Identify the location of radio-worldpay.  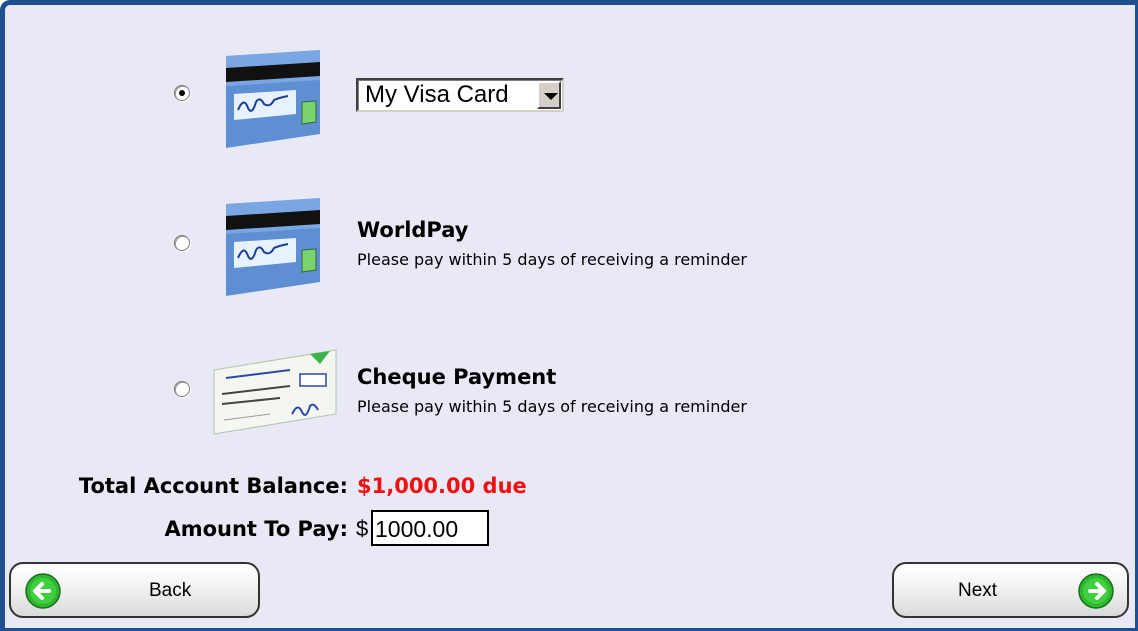
(182, 243).